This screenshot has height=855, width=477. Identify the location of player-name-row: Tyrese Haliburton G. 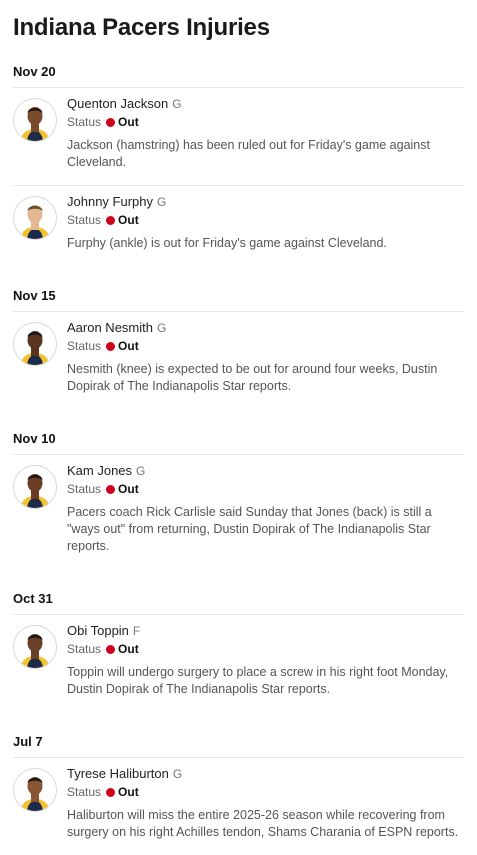
(265, 774).